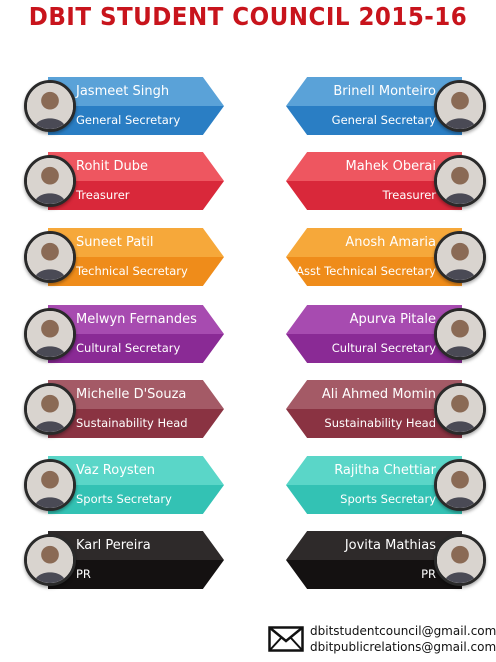  I want to click on member-card: Melwyn Fernandes Cultural Secretary, so click(124, 334).